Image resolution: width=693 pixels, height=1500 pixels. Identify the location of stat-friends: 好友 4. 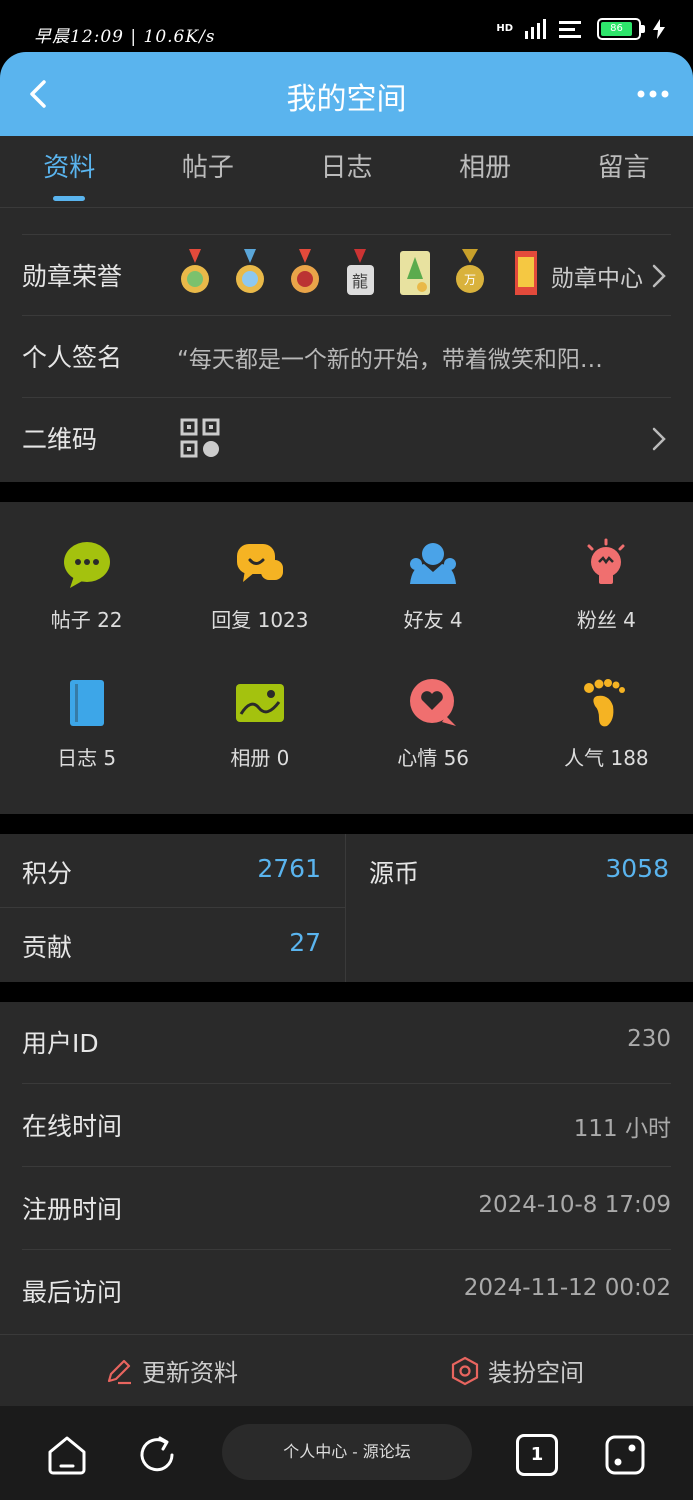
(433, 593).